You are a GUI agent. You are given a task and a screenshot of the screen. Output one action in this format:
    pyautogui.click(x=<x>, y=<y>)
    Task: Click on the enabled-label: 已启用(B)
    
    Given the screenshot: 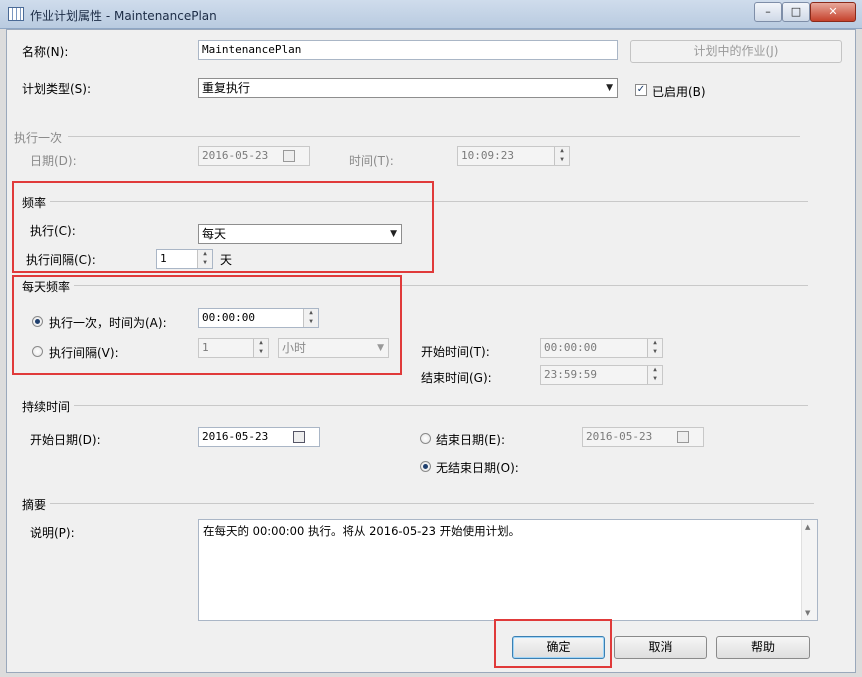 What is the action you would take?
    pyautogui.click(x=679, y=92)
    